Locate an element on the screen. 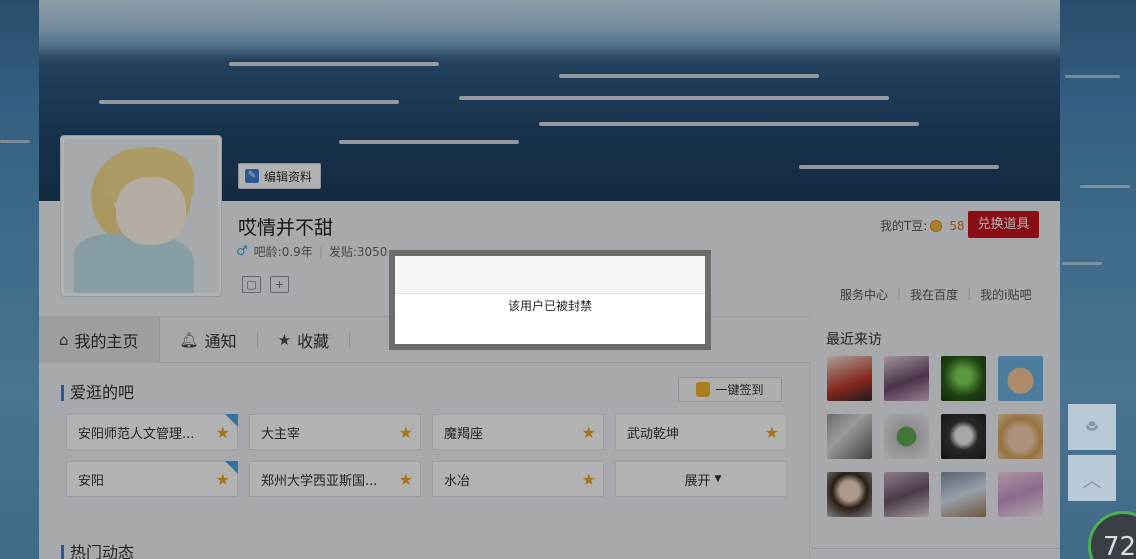  magic-hat-button: 🎩︎ is located at coordinates (1092, 427).